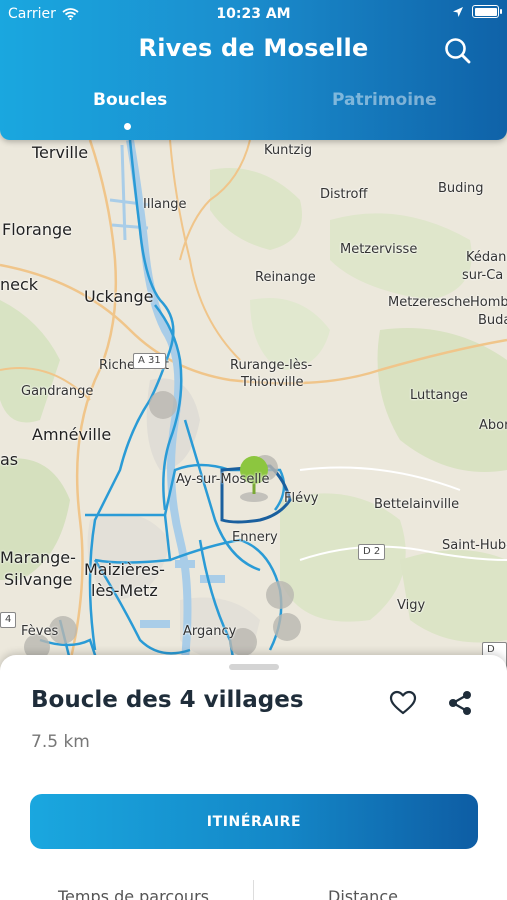 This screenshot has width=507, height=900. What do you see at coordinates (411, 605) in the screenshot?
I see `map-label: Vigy` at bounding box center [411, 605].